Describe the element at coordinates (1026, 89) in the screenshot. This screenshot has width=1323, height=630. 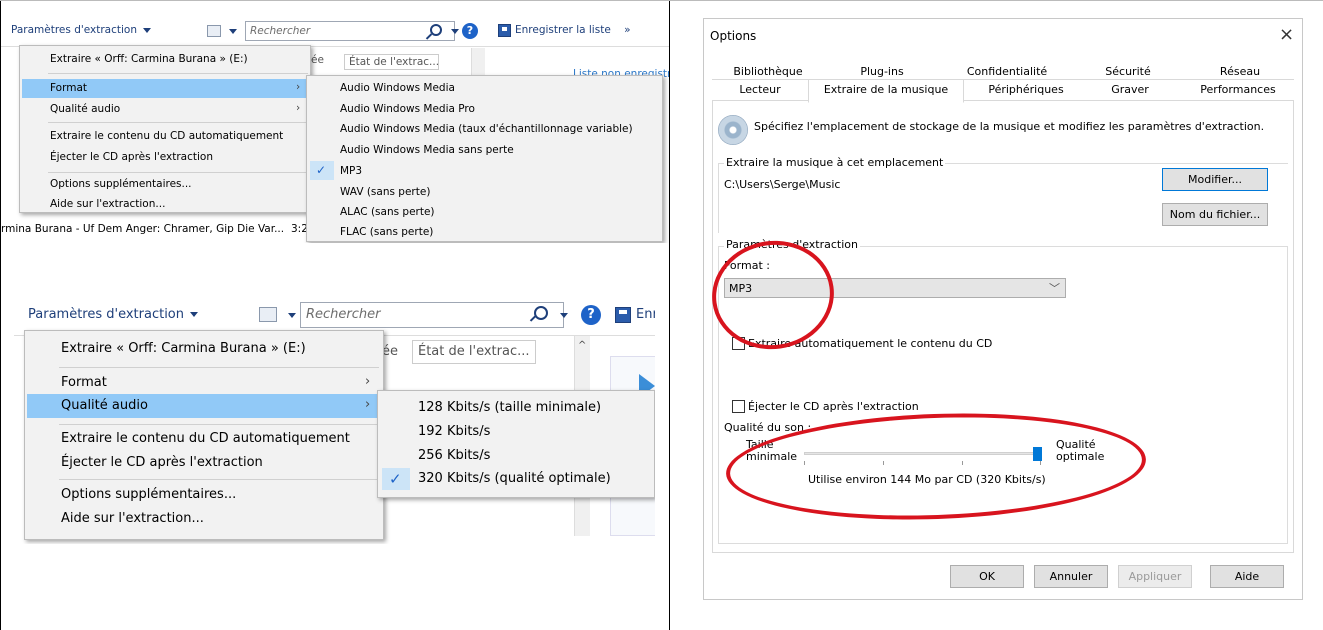
I see `tab-devices: Périphériques` at that location.